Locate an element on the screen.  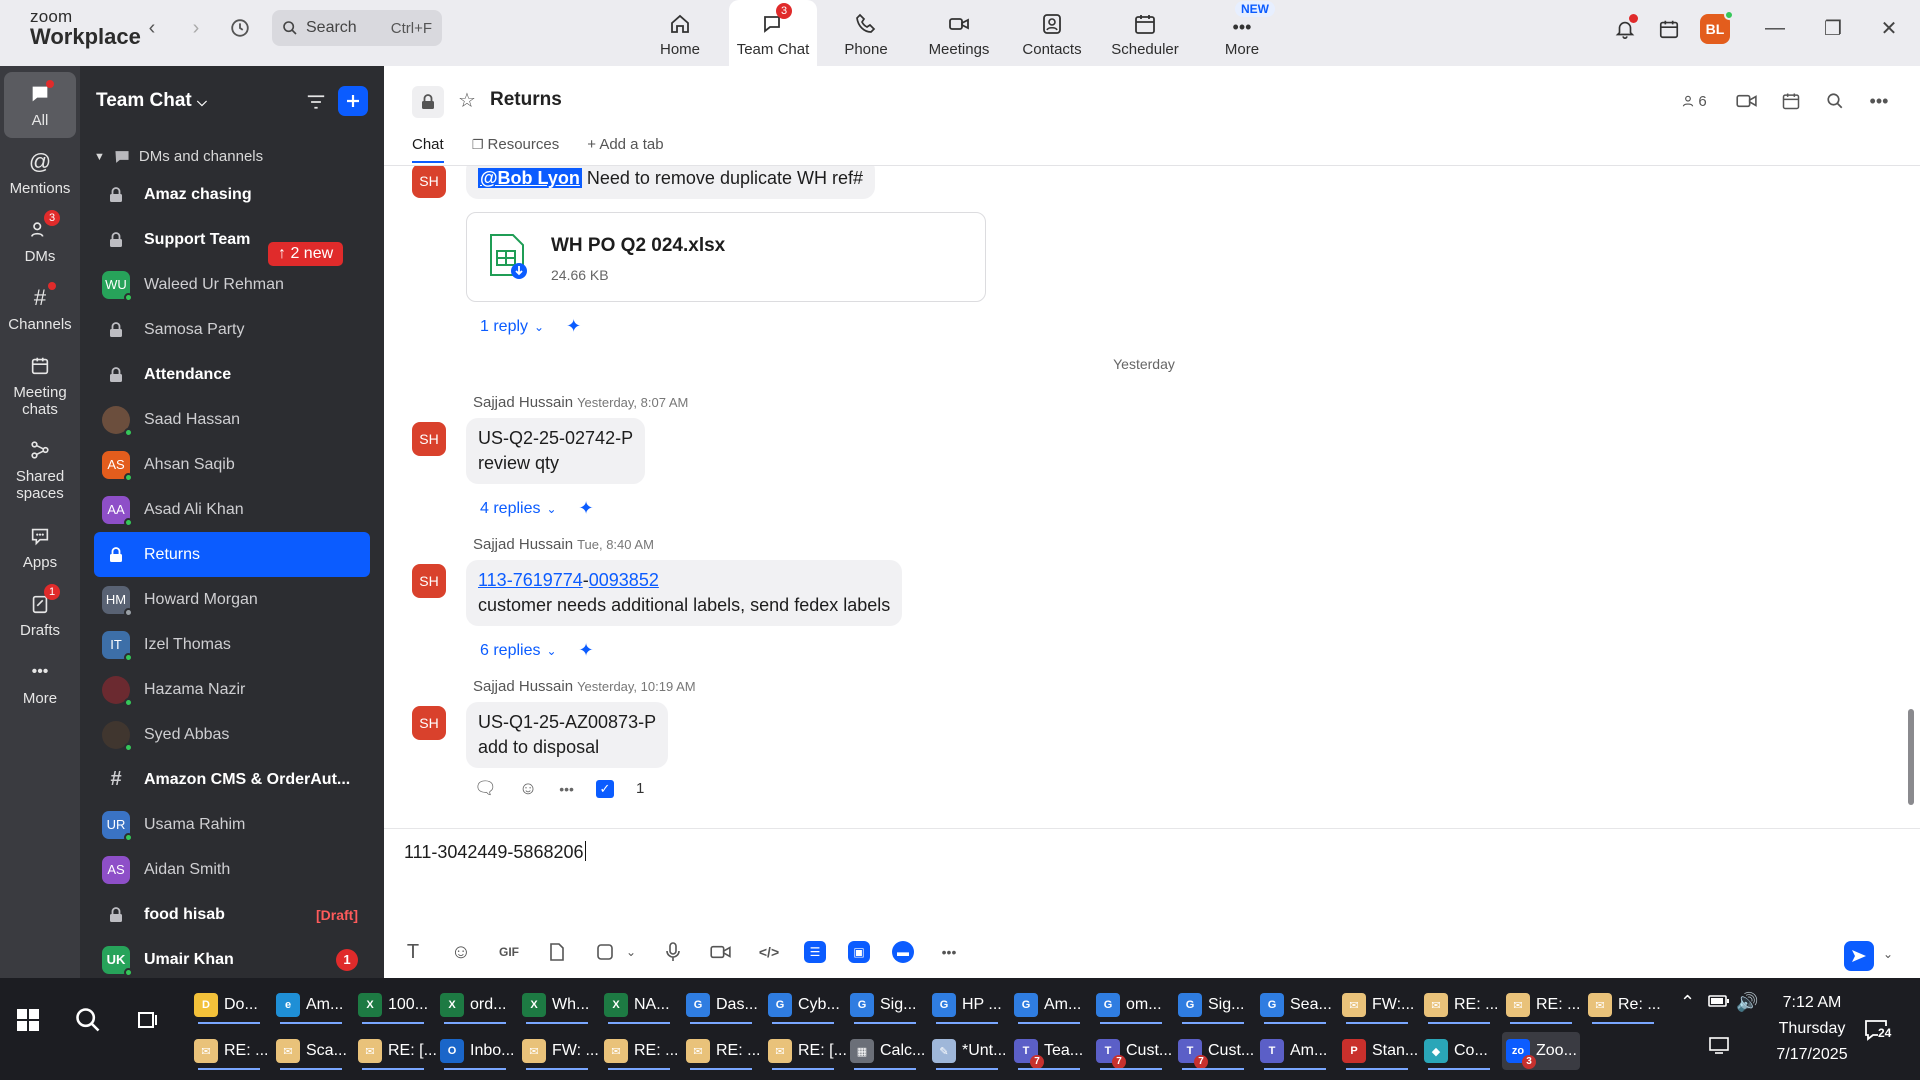
calendar-icon is located at coordinates (1791, 101).